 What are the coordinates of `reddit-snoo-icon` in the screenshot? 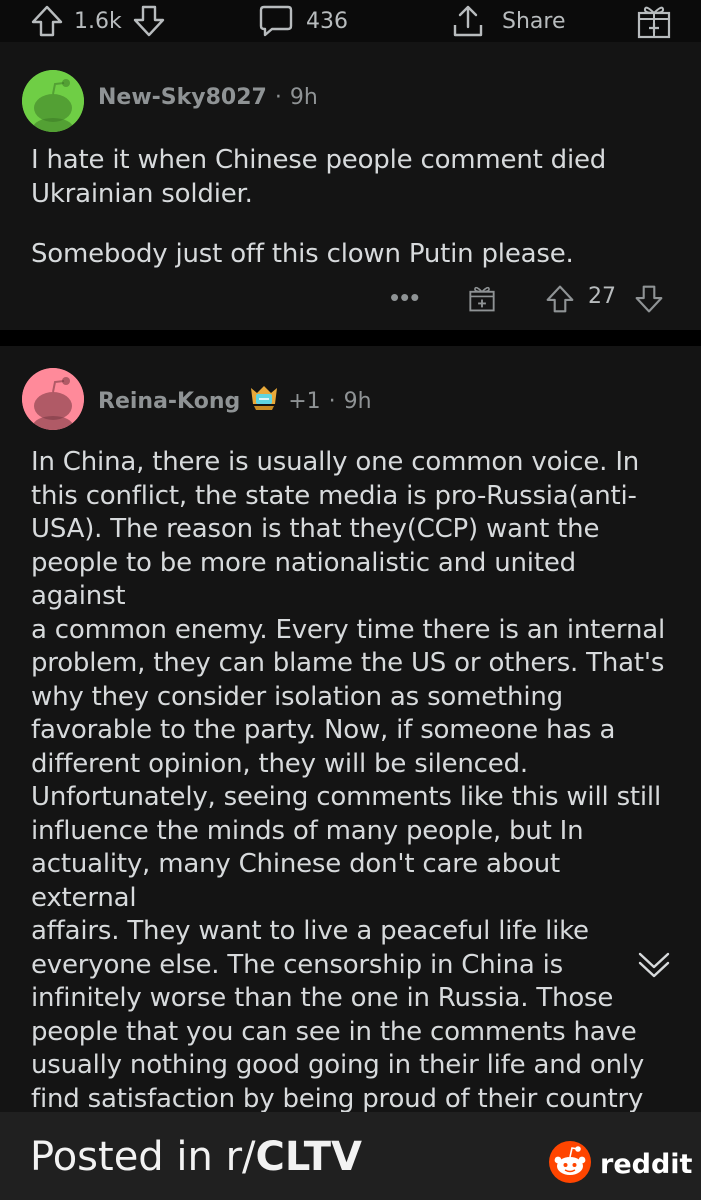 It's located at (570, 1164).